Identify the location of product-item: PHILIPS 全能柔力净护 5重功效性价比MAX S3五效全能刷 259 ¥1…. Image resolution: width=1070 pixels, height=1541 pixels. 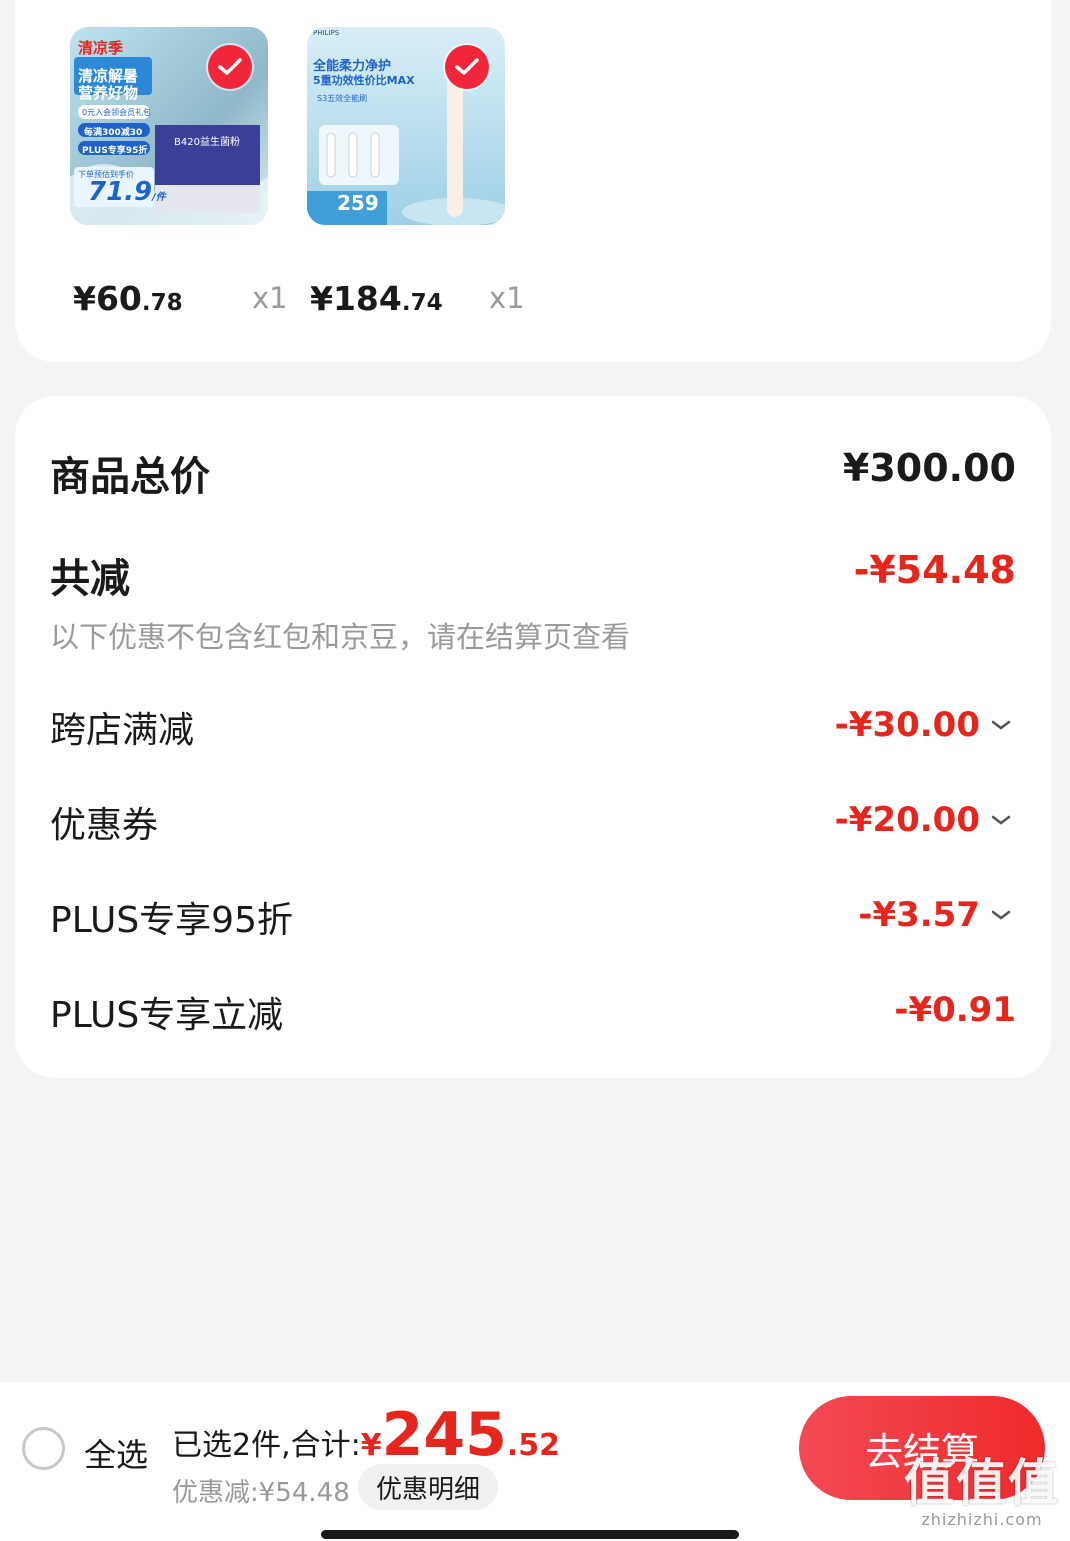
(416, 172).